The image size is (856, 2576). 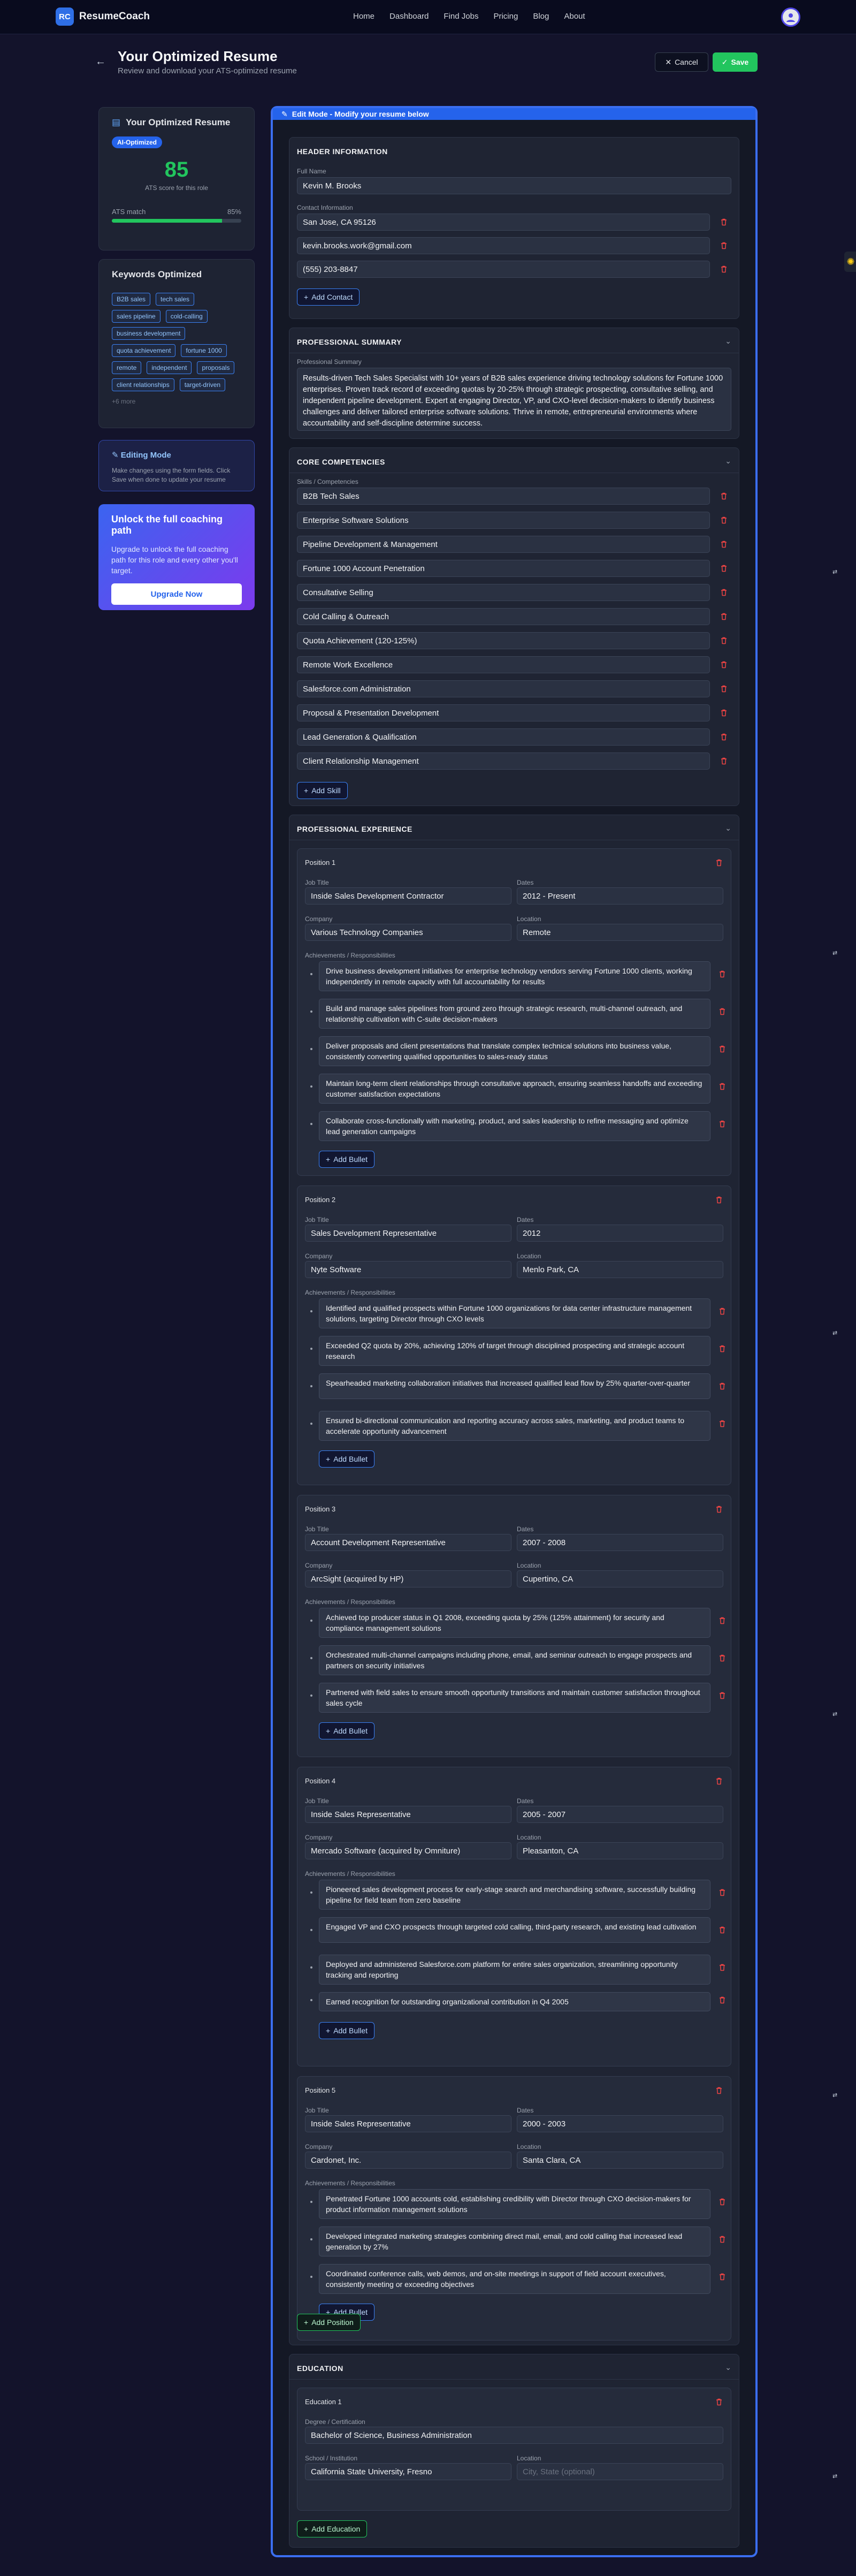 What do you see at coordinates (620, 1269) in the screenshot?
I see `location-input: Menlo Park, CA` at bounding box center [620, 1269].